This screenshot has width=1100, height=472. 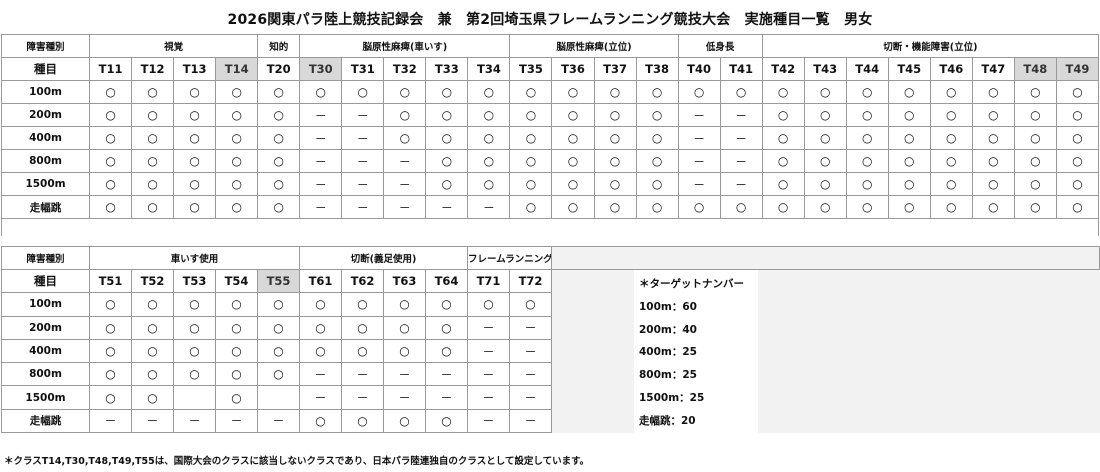 I want to click on class-header: T46, so click(x=951, y=69).